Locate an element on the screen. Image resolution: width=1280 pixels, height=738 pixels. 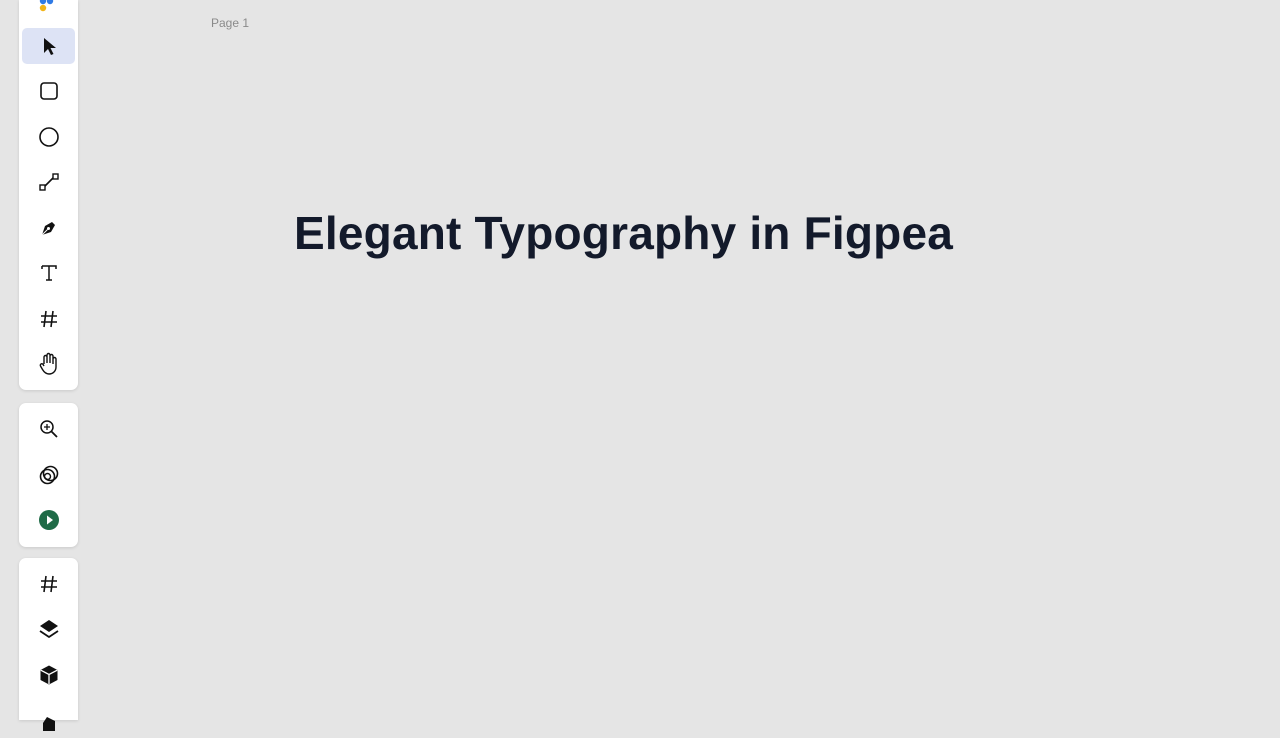
boolean-tool is located at coordinates (48, 475).